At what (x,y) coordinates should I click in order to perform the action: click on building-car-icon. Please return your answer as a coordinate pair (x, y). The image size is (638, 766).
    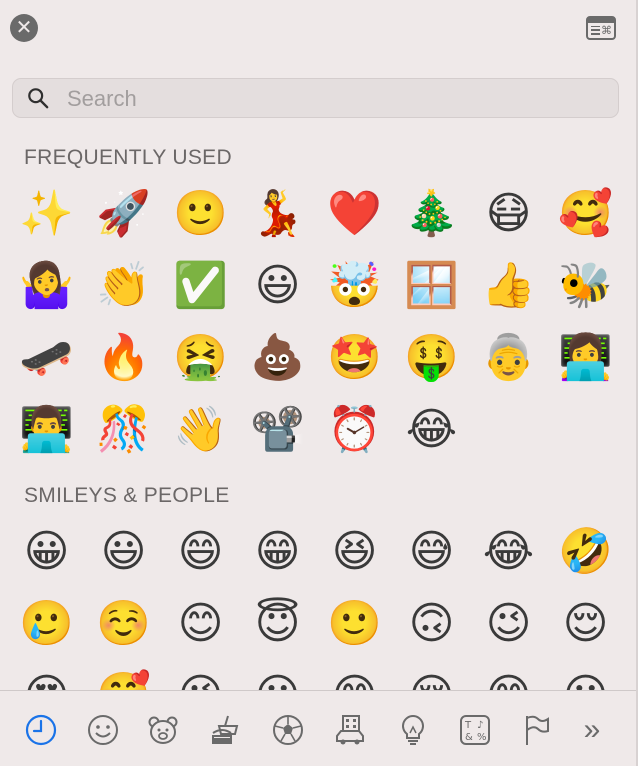
    Looking at the image, I should click on (350, 730).